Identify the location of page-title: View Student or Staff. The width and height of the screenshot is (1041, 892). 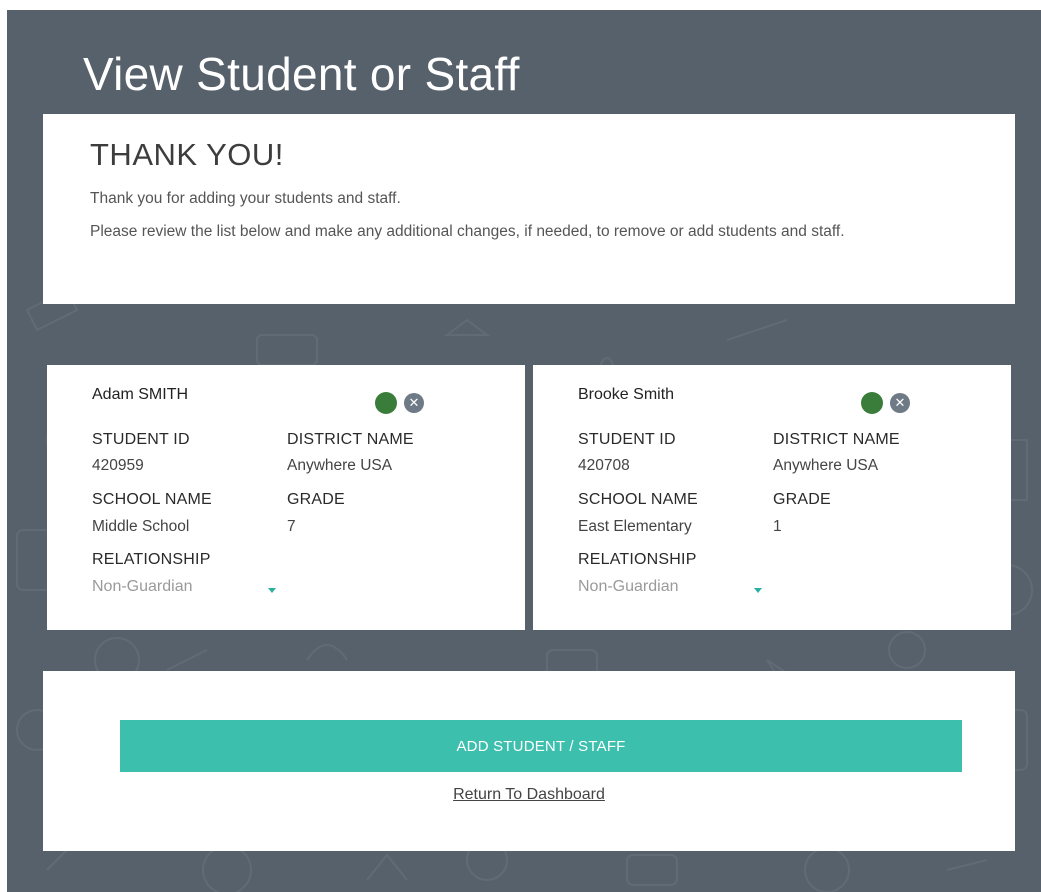
(301, 74).